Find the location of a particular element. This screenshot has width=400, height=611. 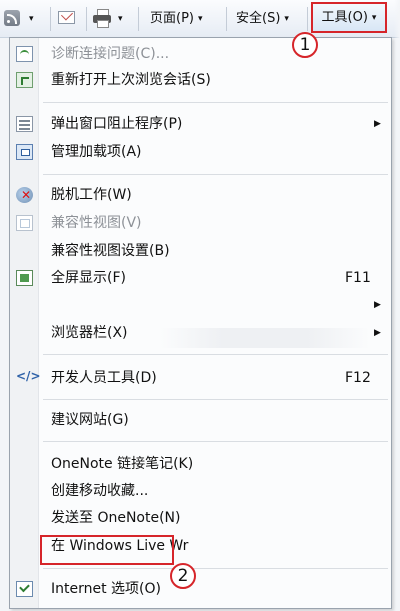

menu-item-send-to-onenote: 发送至 OneNote(N) is located at coordinates (200, 518).